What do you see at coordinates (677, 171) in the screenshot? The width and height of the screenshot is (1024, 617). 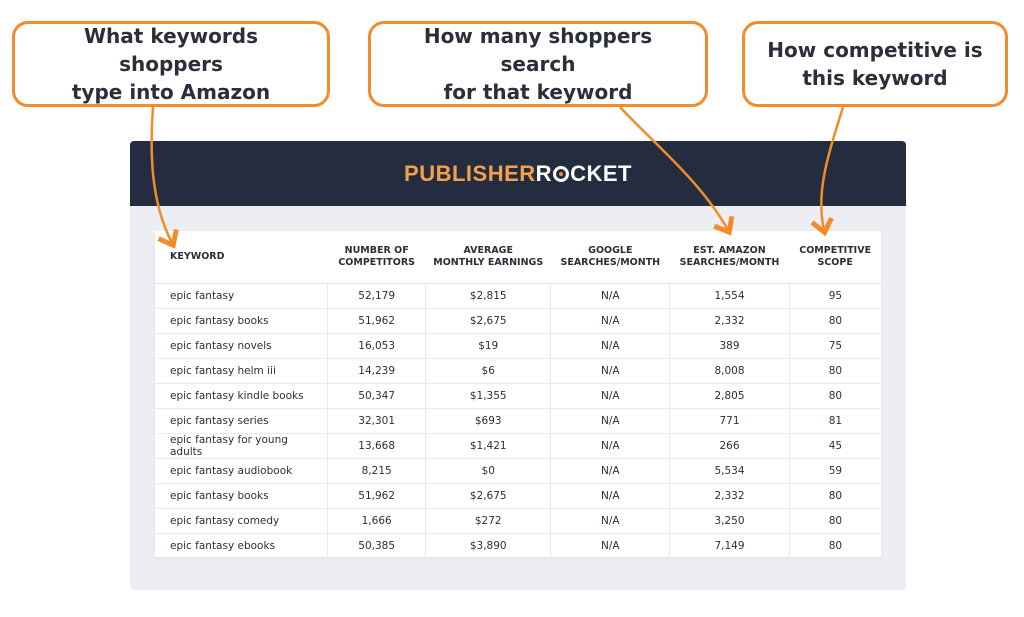 I see `arrow-to-amazon-searches-column` at bounding box center [677, 171].